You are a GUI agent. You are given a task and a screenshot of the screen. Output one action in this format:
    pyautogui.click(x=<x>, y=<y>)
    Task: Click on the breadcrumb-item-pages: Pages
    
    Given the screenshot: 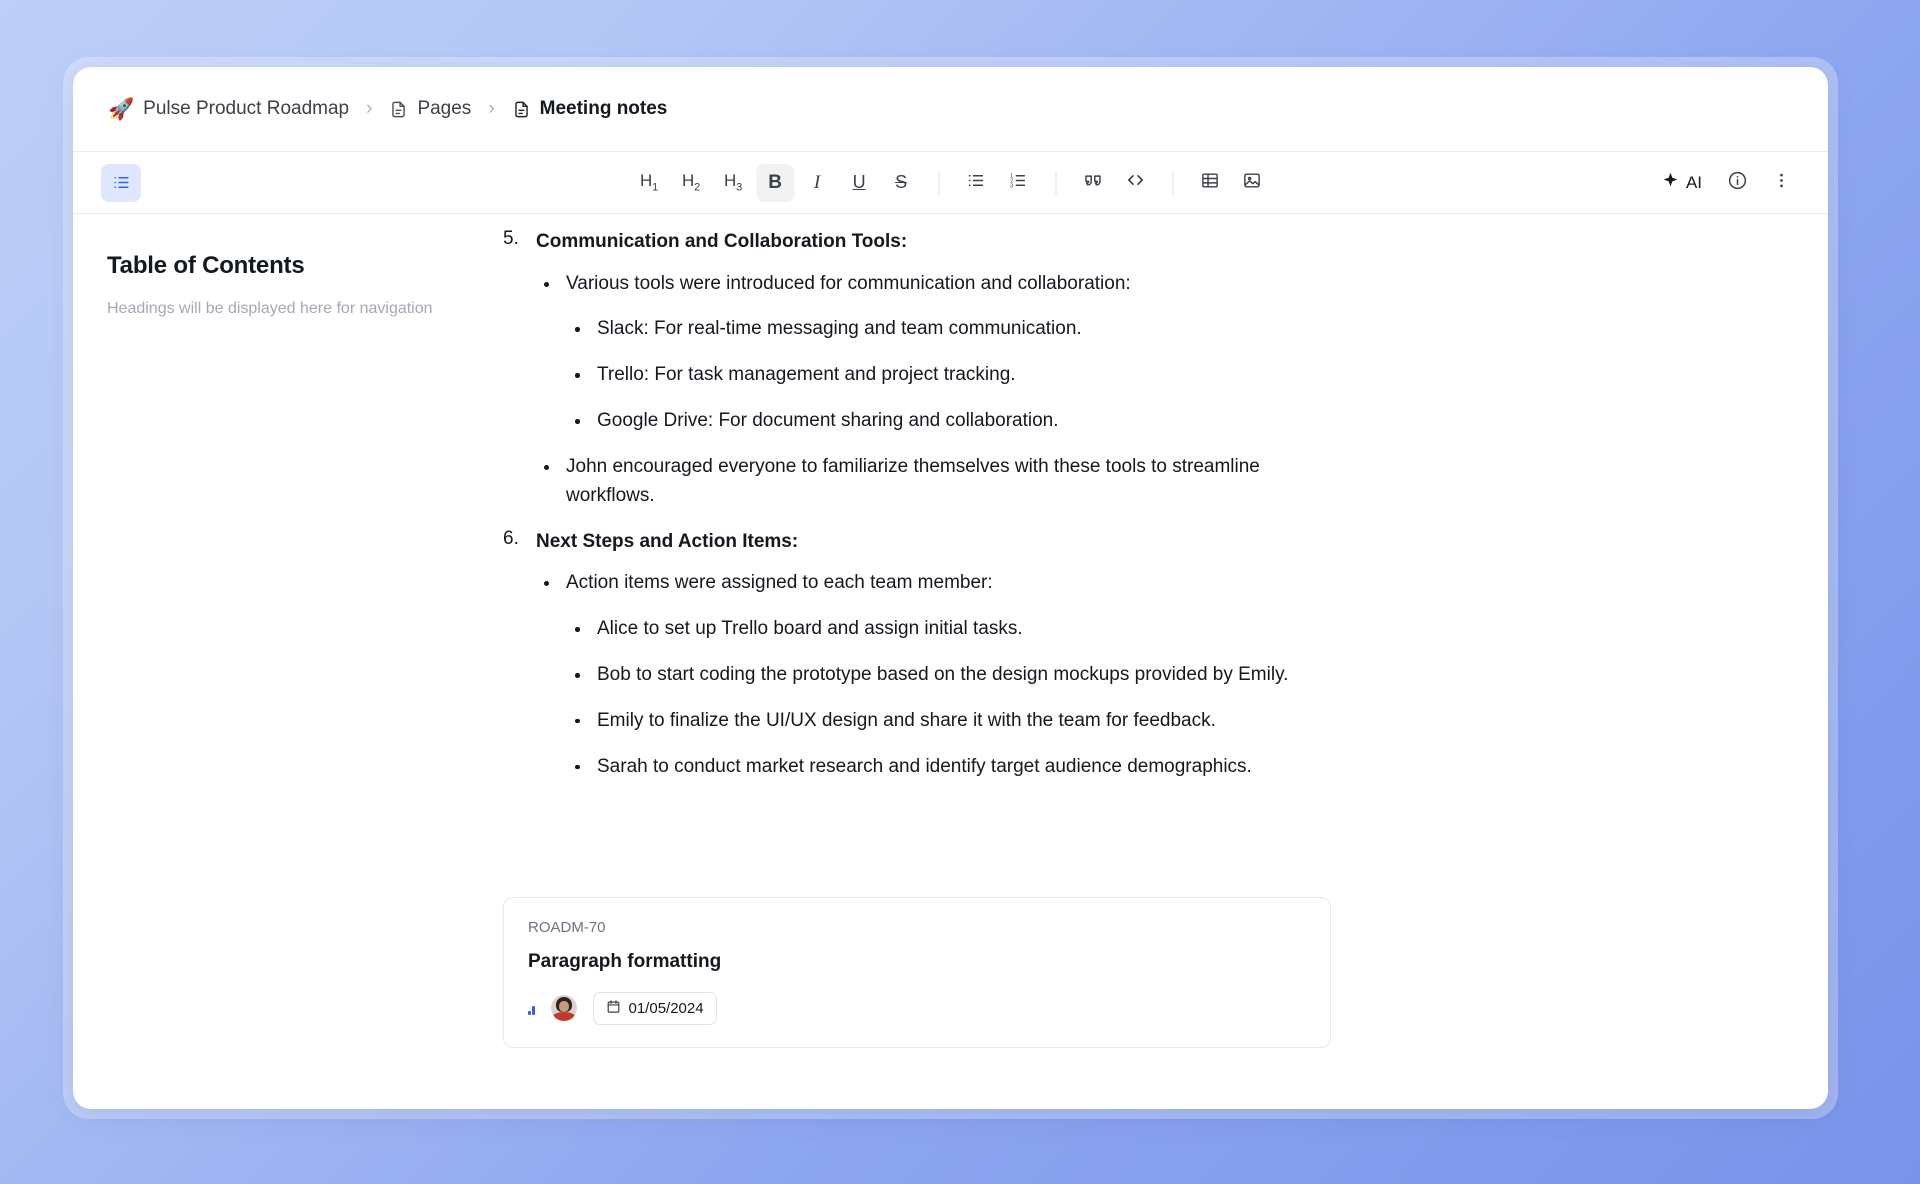 What is the action you would take?
    pyautogui.click(x=430, y=109)
    